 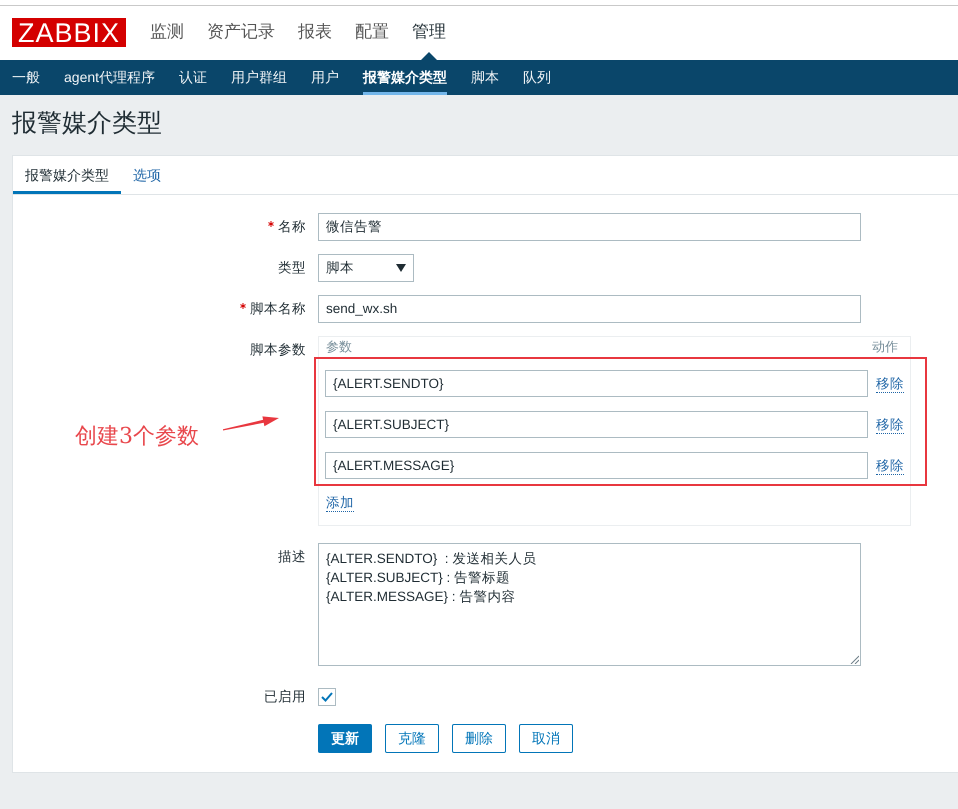 I want to click on column-header: 动作, so click(x=885, y=347).